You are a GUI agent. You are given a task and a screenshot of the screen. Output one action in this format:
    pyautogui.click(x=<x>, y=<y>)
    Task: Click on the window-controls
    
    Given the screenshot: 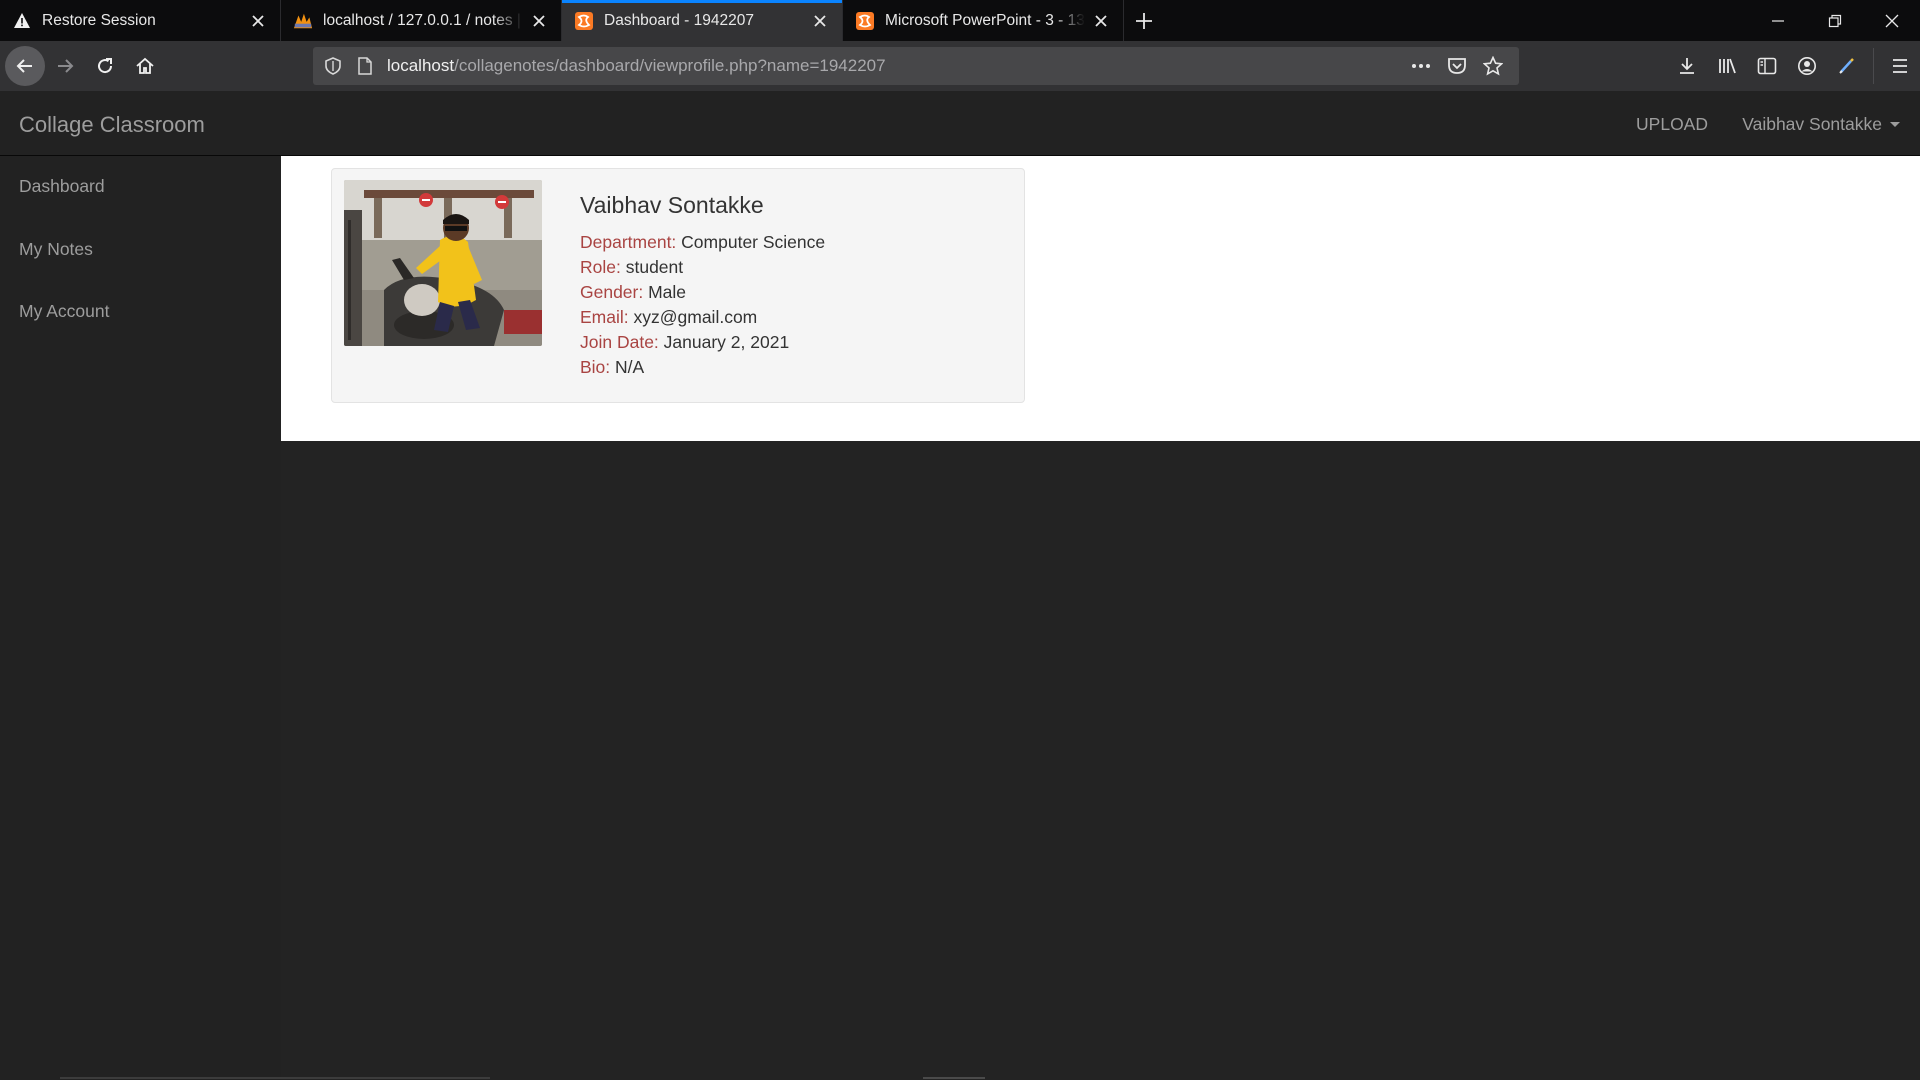 What is the action you would take?
    pyautogui.click(x=1834, y=20)
    